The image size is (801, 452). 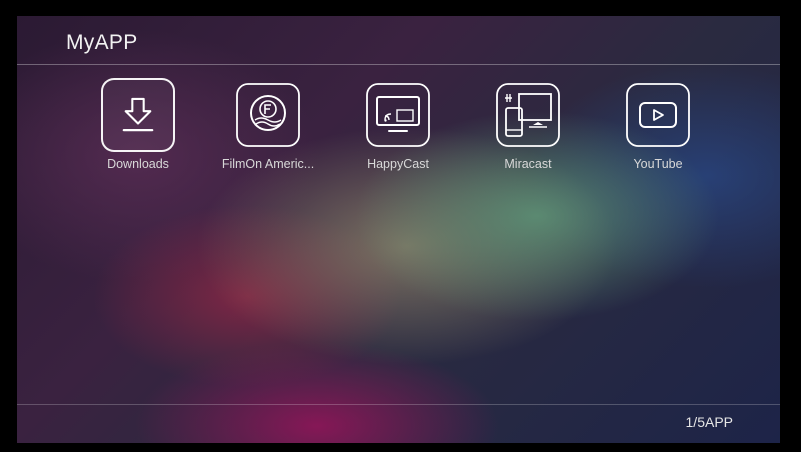 I want to click on header-divider, so click(x=398, y=64).